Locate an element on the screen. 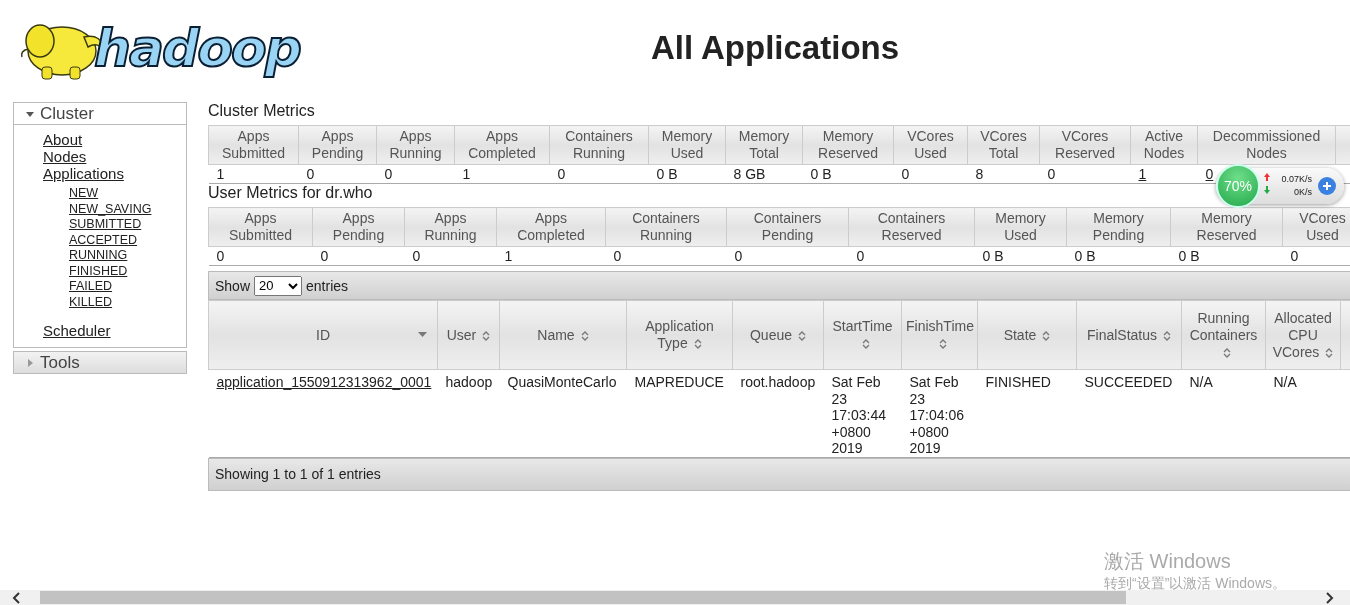 Image resolution: width=1350 pixels, height=605 pixels. page-title: All Applications is located at coordinates (775, 48).